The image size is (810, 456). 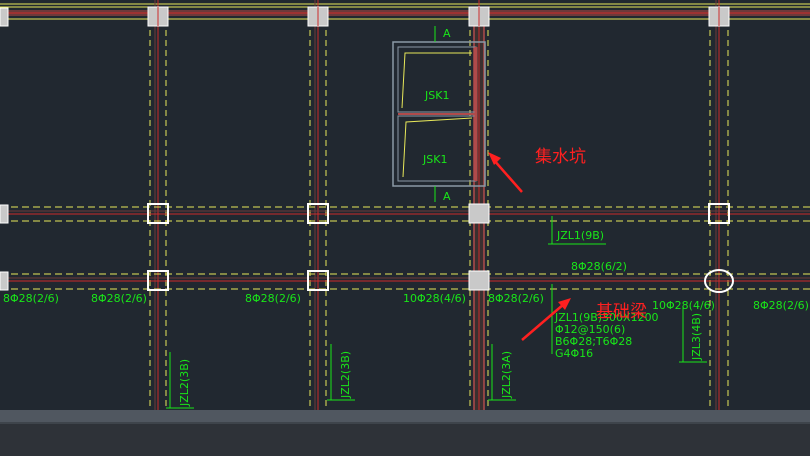 What do you see at coordinates (599, 266) in the screenshot?
I see `rebar-label-top: 8Φ28(6/2)` at bounding box center [599, 266].